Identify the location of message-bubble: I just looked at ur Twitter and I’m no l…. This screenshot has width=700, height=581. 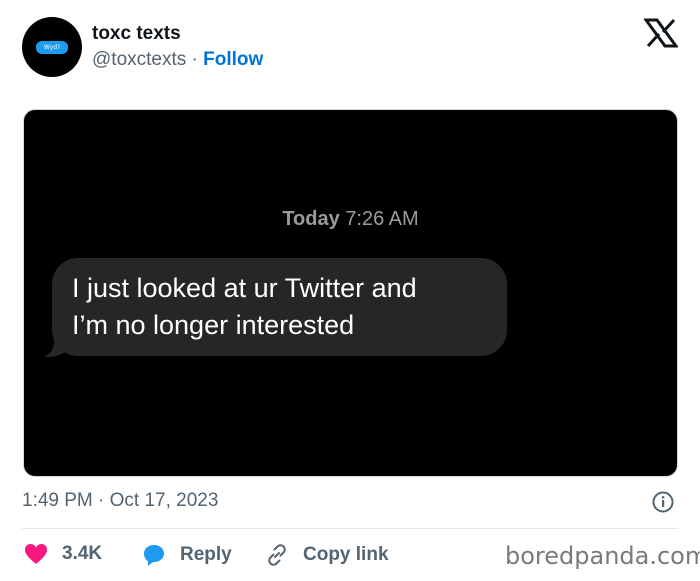
(279, 307).